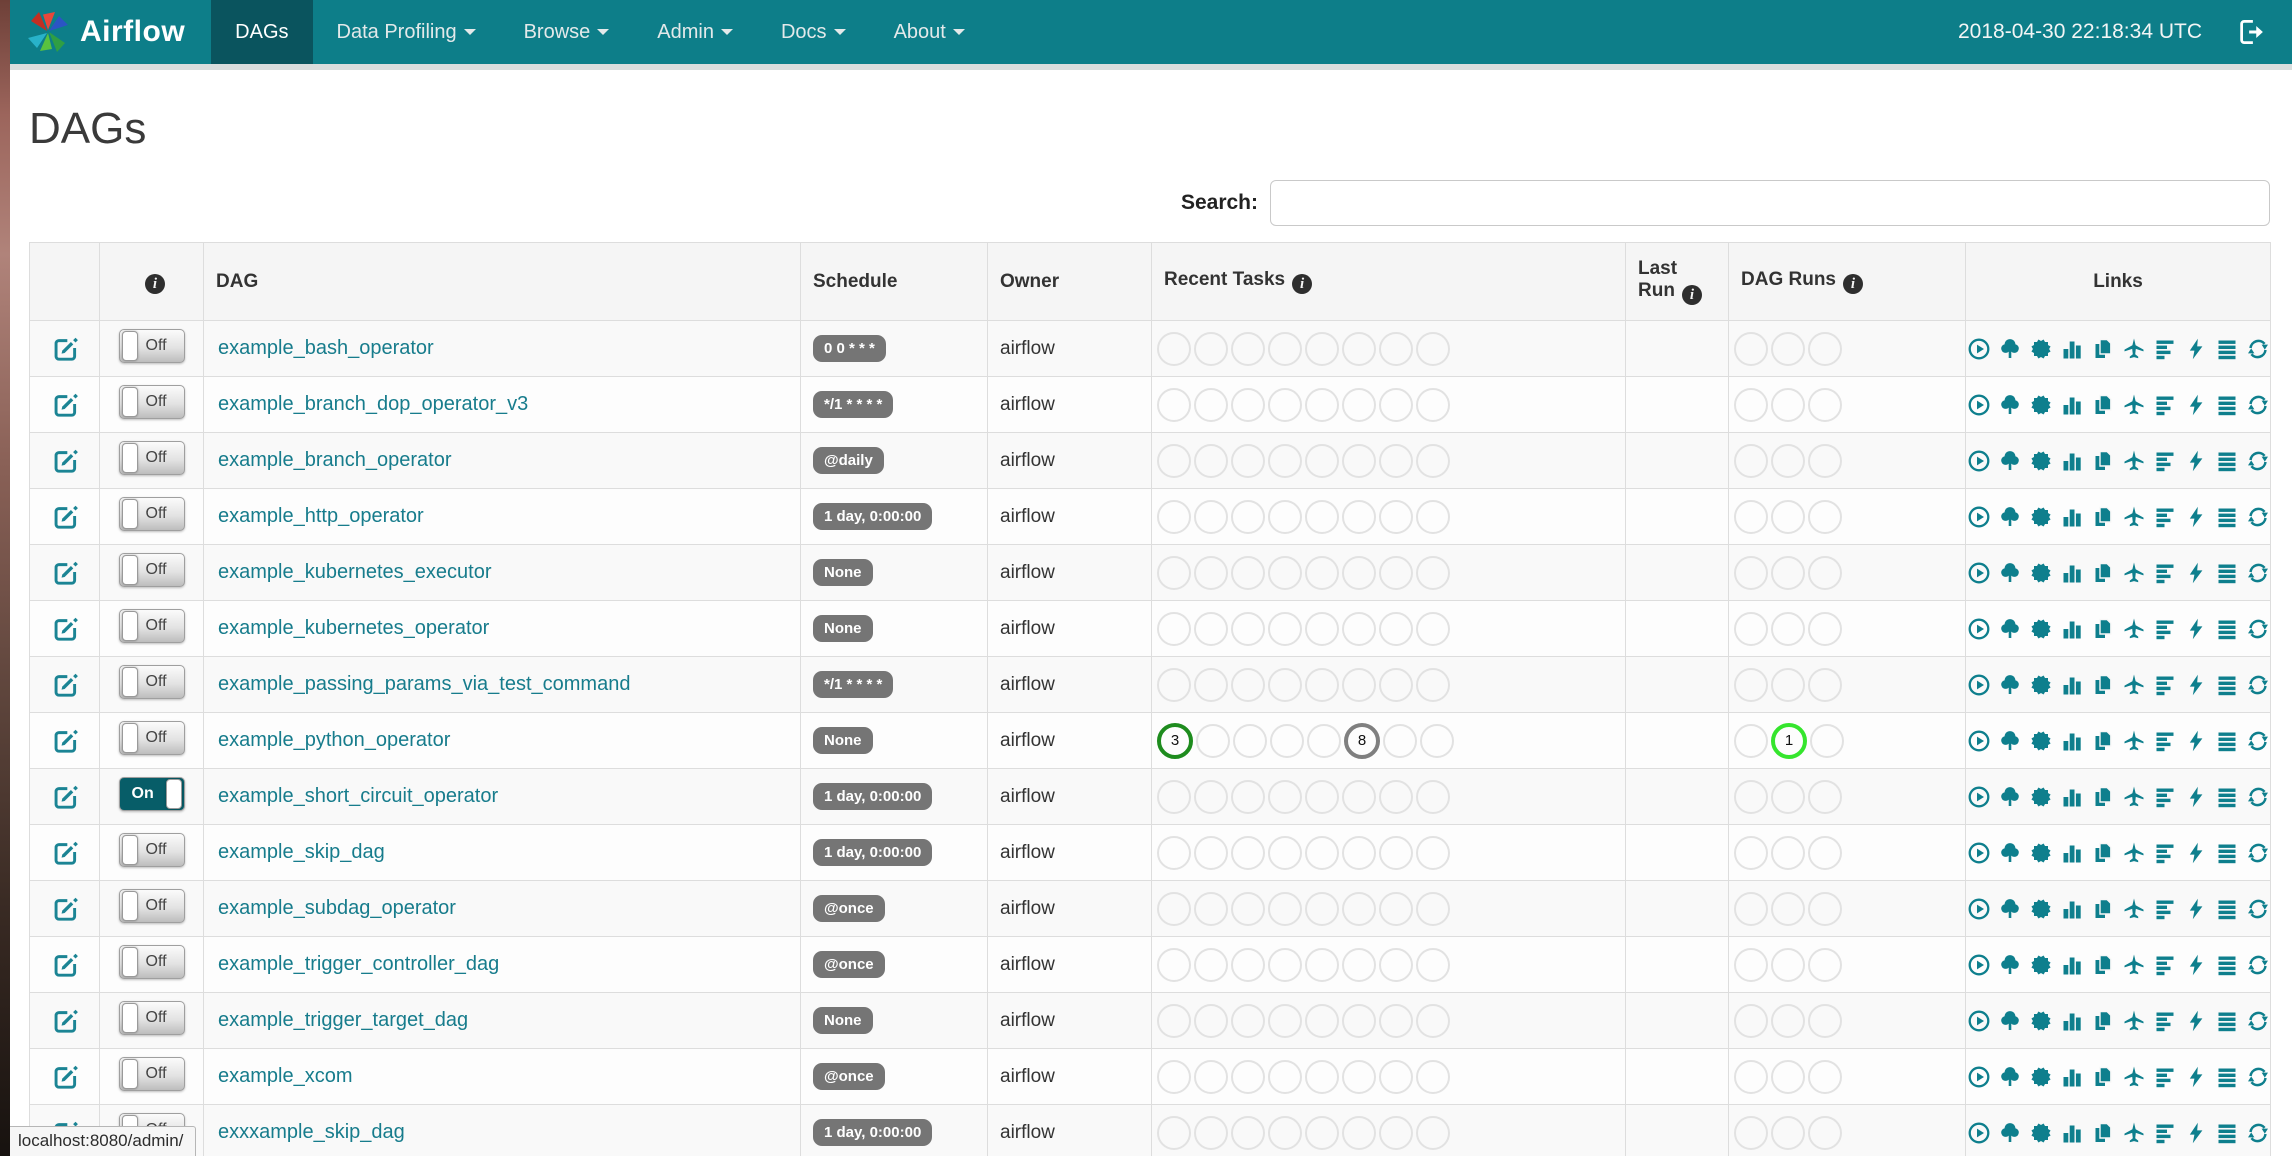  What do you see at coordinates (1770, 203) in the screenshot?
I see `search-input` at bounding box center [1770, 203].